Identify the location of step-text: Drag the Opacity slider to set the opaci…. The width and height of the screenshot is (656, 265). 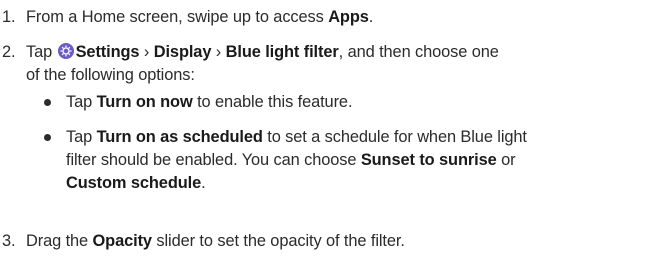
(215, 241).